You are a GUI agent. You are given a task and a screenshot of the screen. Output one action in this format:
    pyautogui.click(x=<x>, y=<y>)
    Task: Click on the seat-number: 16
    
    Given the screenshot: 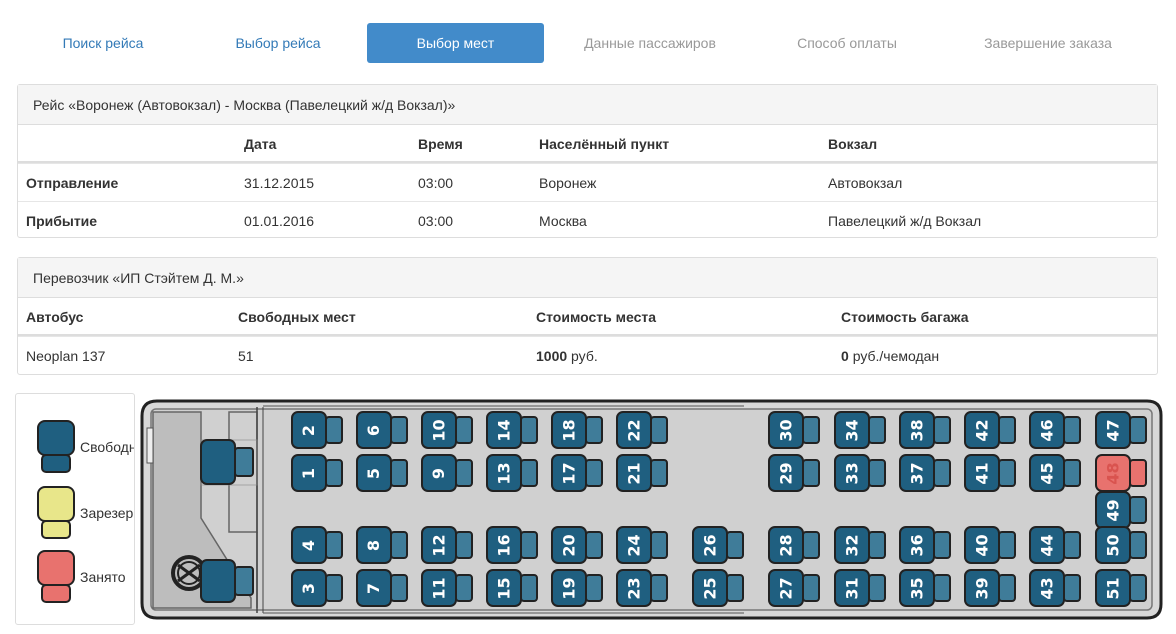 What is the action you would take?
    pyautogui.click(x=504, y=545)
    